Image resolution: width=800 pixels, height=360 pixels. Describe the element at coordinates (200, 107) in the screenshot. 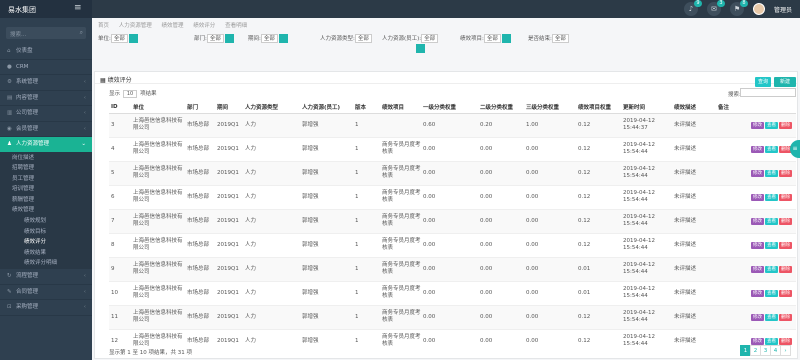

I see `col-dept: 部门` at that location.